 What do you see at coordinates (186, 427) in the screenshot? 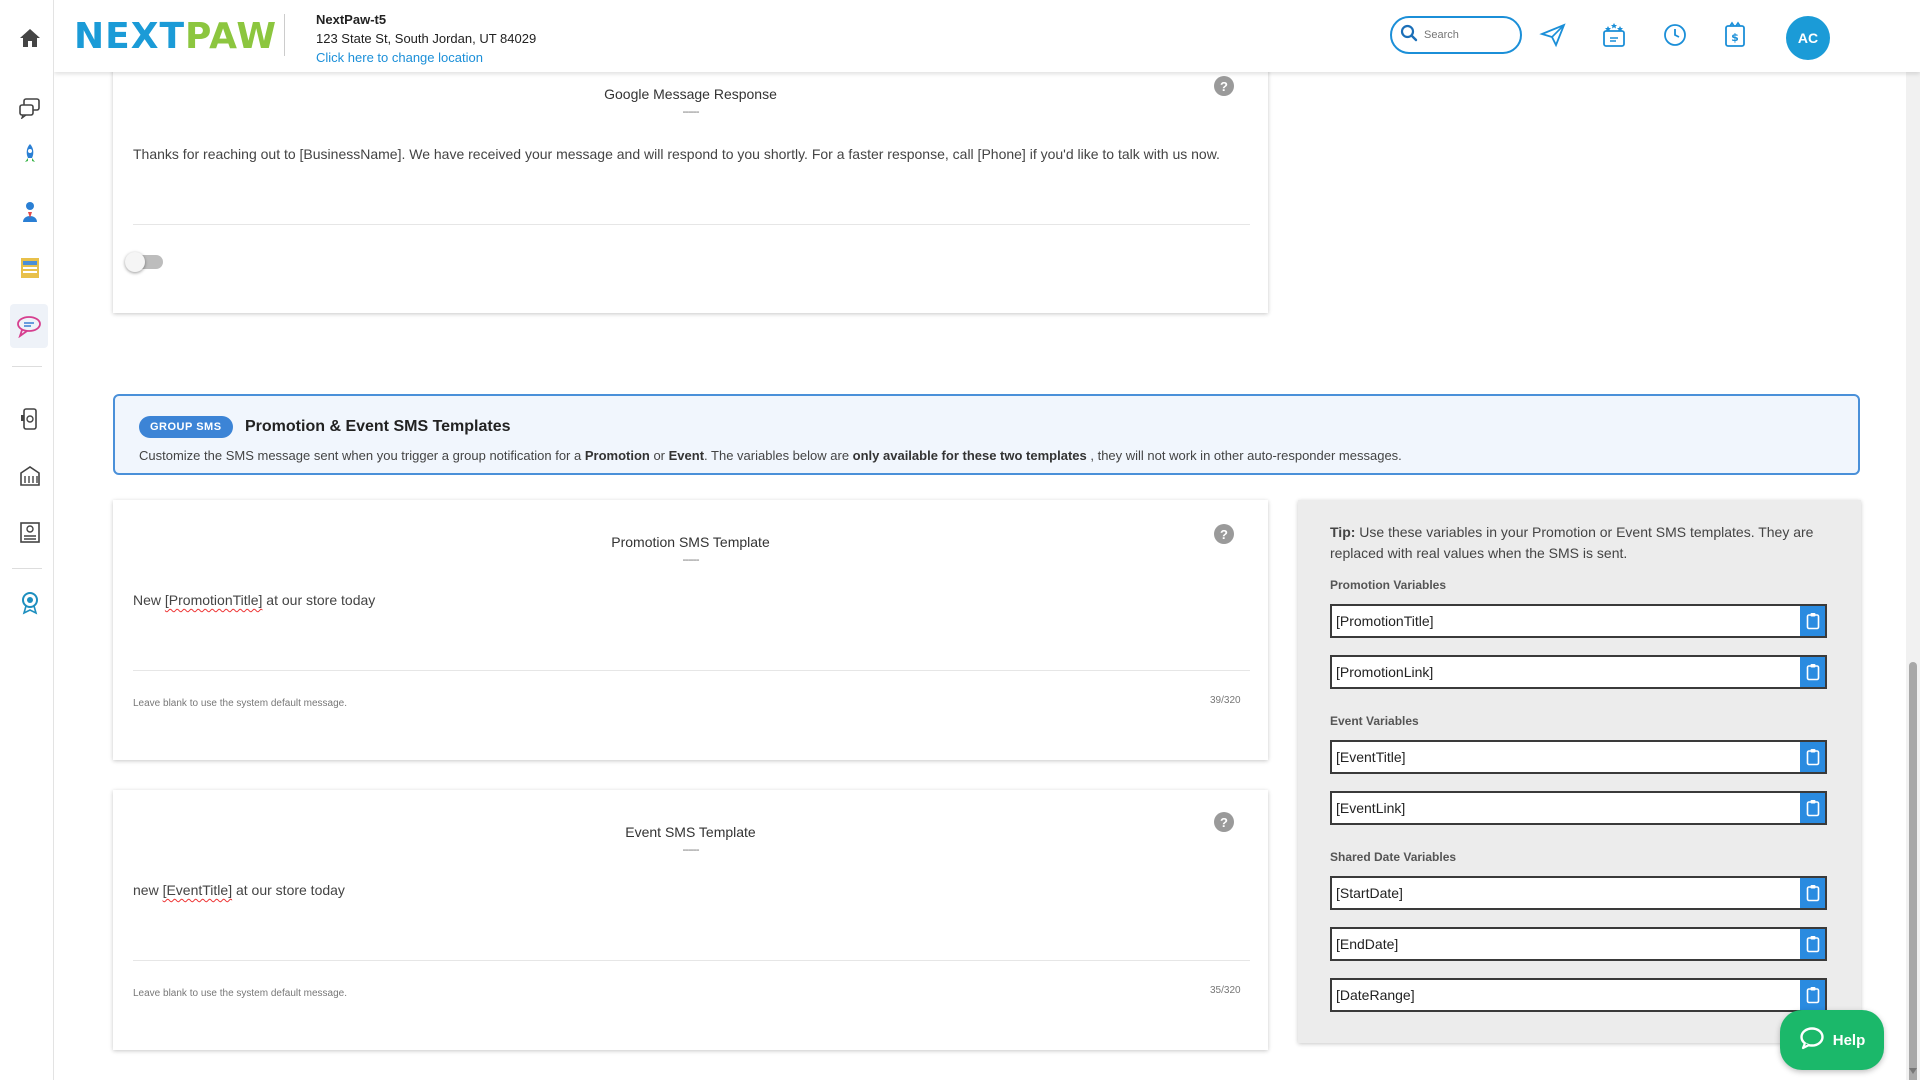
I see `group-sms-badge: GROUP SMS` at bounding box center [186, 427].